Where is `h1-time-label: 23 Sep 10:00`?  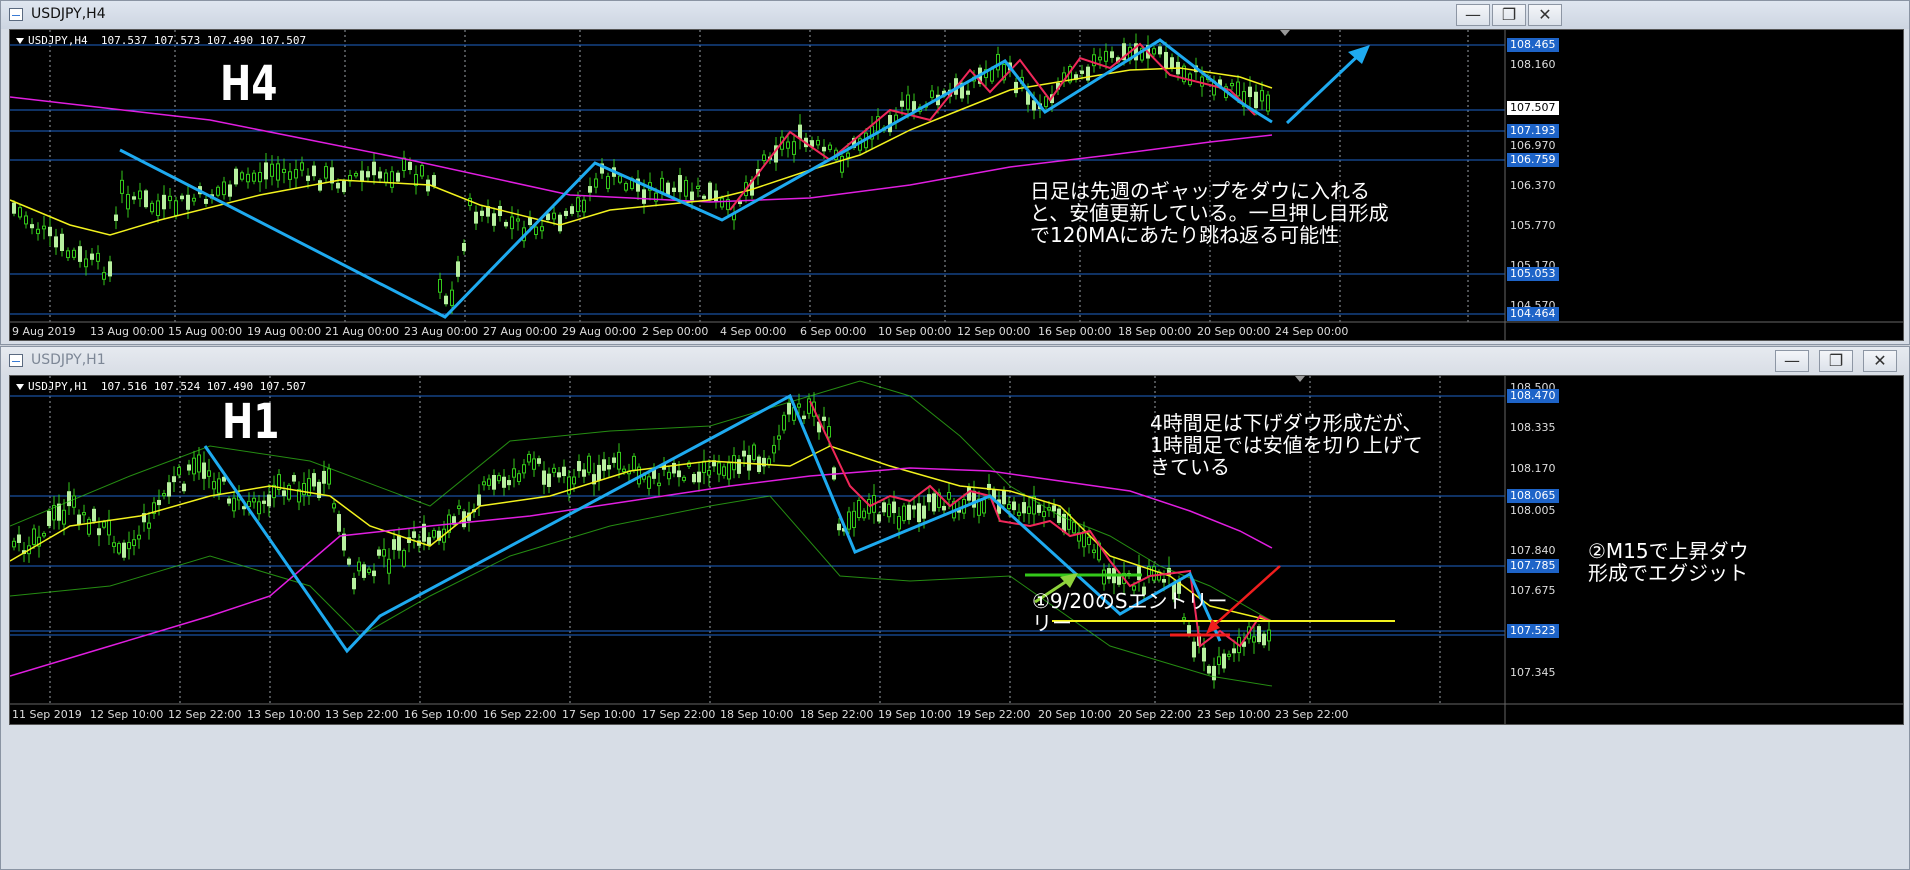 h1-time-label: 23 Sep 10:00 is located at coordinates (1234, 714).